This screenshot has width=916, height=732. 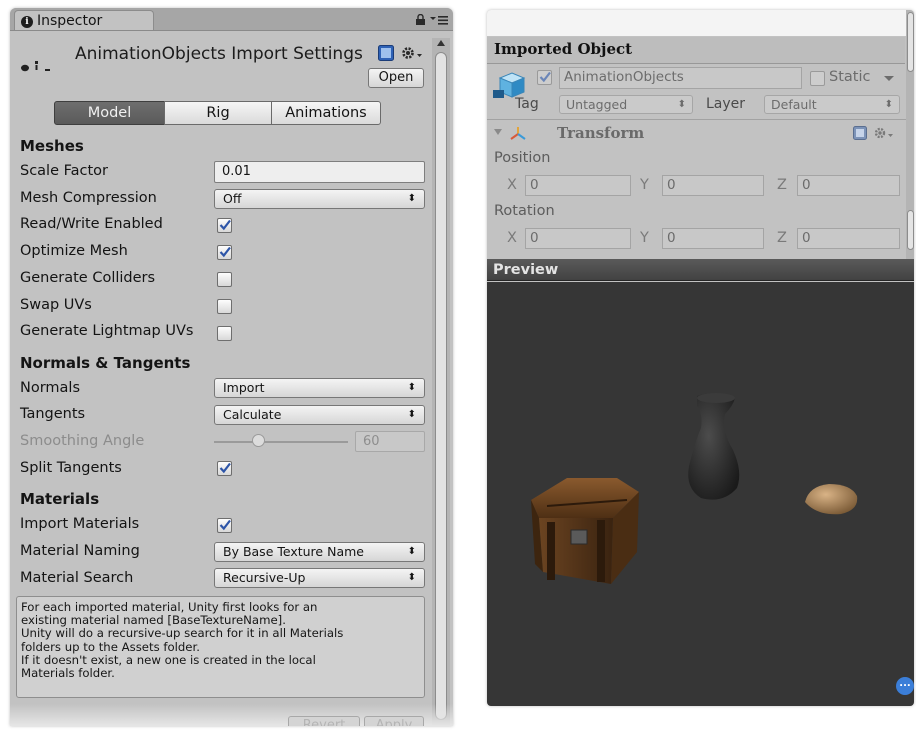 I want to click on foldout-arrow-icon, so click(x=498, y=132).